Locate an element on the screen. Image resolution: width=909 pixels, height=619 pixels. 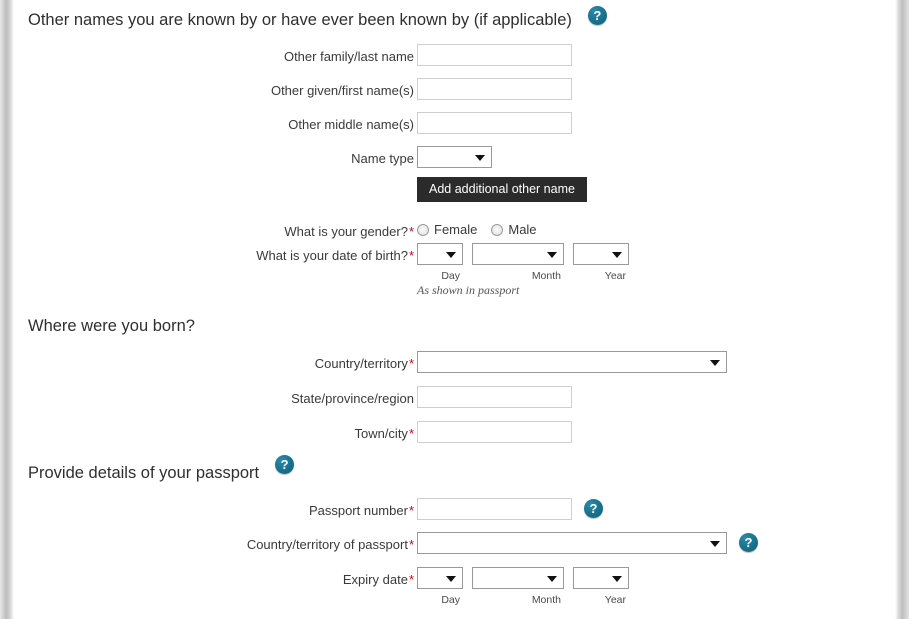
passport-country-select is located at coordinates (572, 543).